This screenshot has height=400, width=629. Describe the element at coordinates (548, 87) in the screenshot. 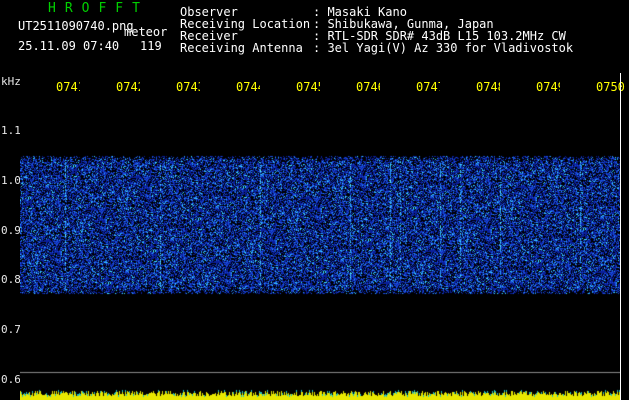

I see `time-tick: 0749` at that location.